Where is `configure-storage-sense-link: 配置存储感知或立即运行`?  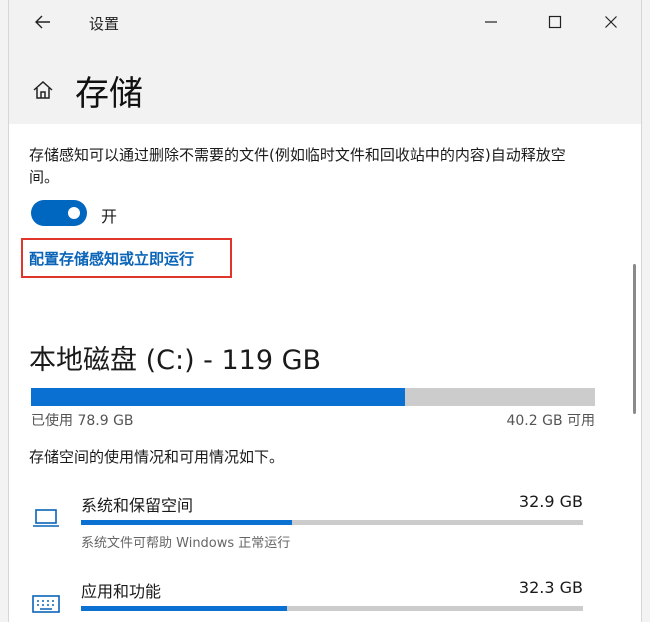
configure-storage-sense-link: 配置存储感知或立即运行 is located at coordinates (111, 258).